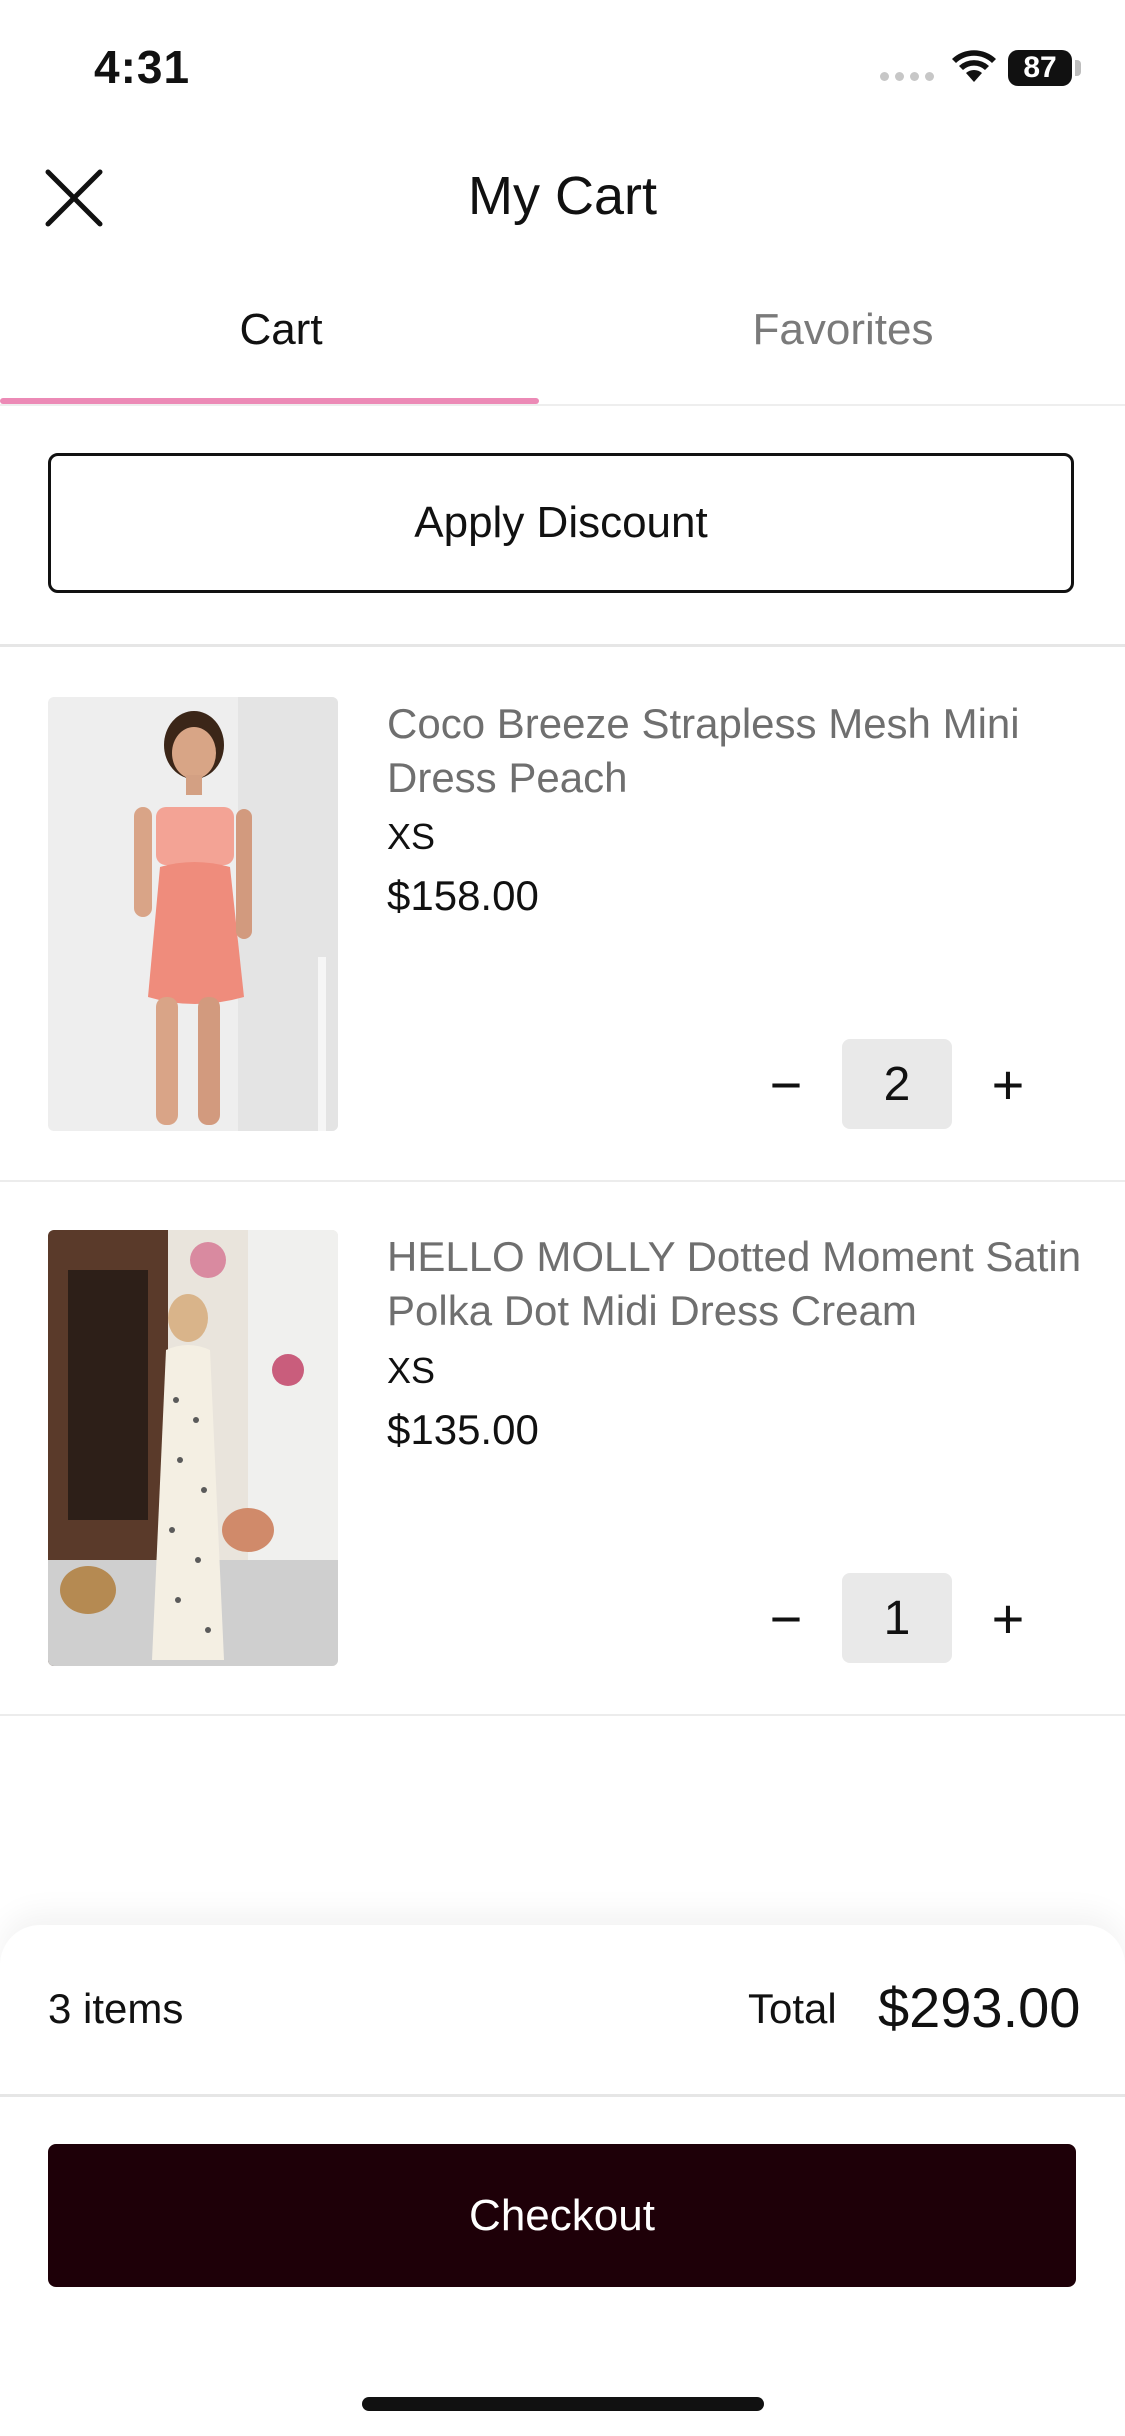  Describe the element at coordinates (792, 2008) in the screenshot. I see `total-label: Total` at that location.